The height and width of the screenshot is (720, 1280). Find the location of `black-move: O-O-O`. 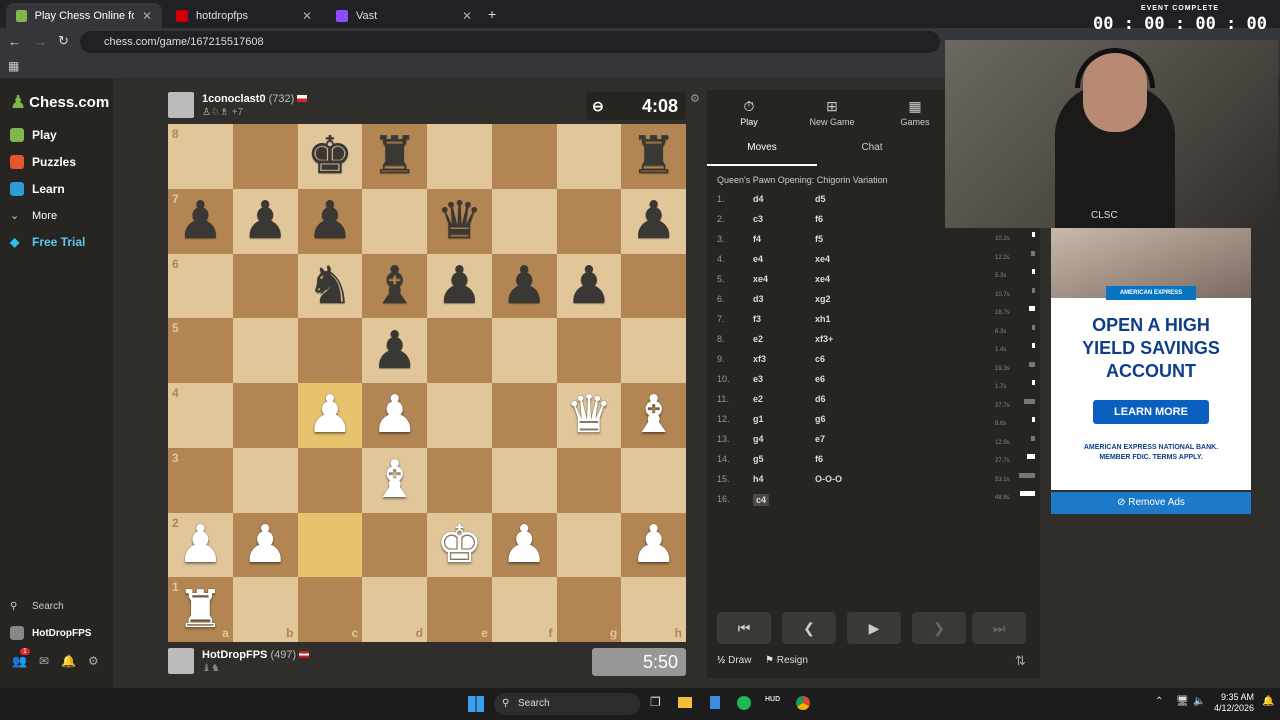

black-move: O-O-O is located at coordinates (828, 479).